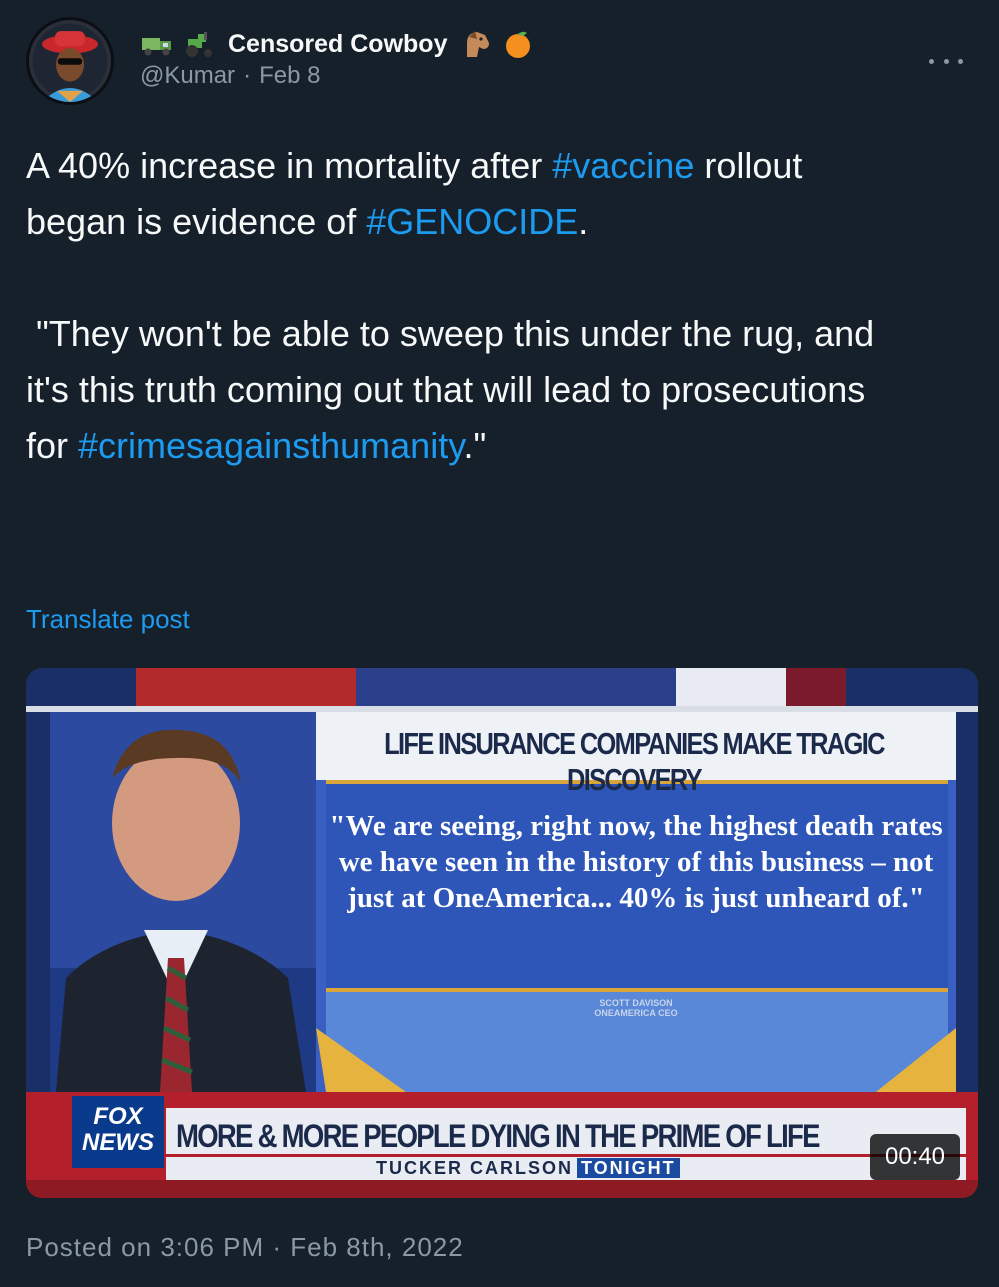 This screenshot has width=999, height=1287. I want to click on hashtag-link: #crimesagainsthumanity, so click(271, 445).